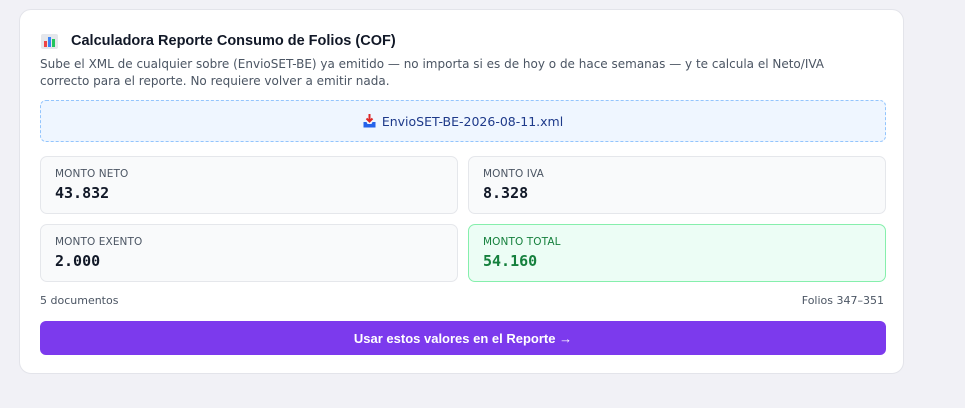 This screenshot has width=965, height=408. What do you see at coordinates (677, 185) in the screenshot?
I see `monto-iva-box: MONTO IVA 8.328` at bounding box center [677, 185].